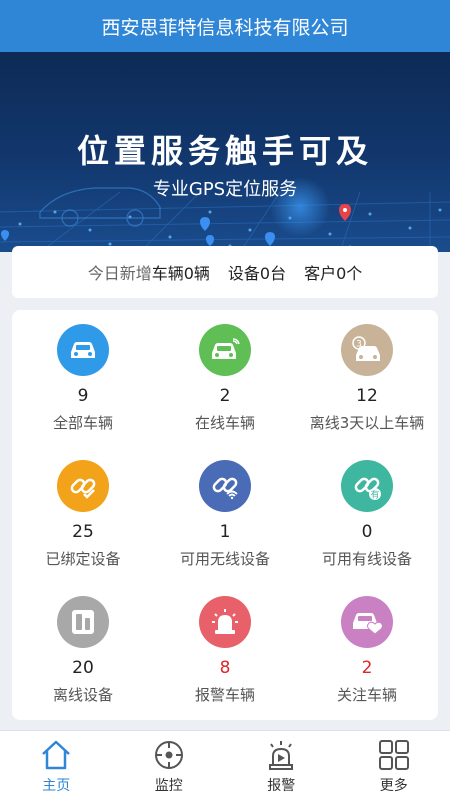 The height and width of the screenshot is (800, 450). Describe the element at coordinates (225, 378) in the screenshot. I see `grid-item-online-vehicles: 2 在线车辆` at that location.